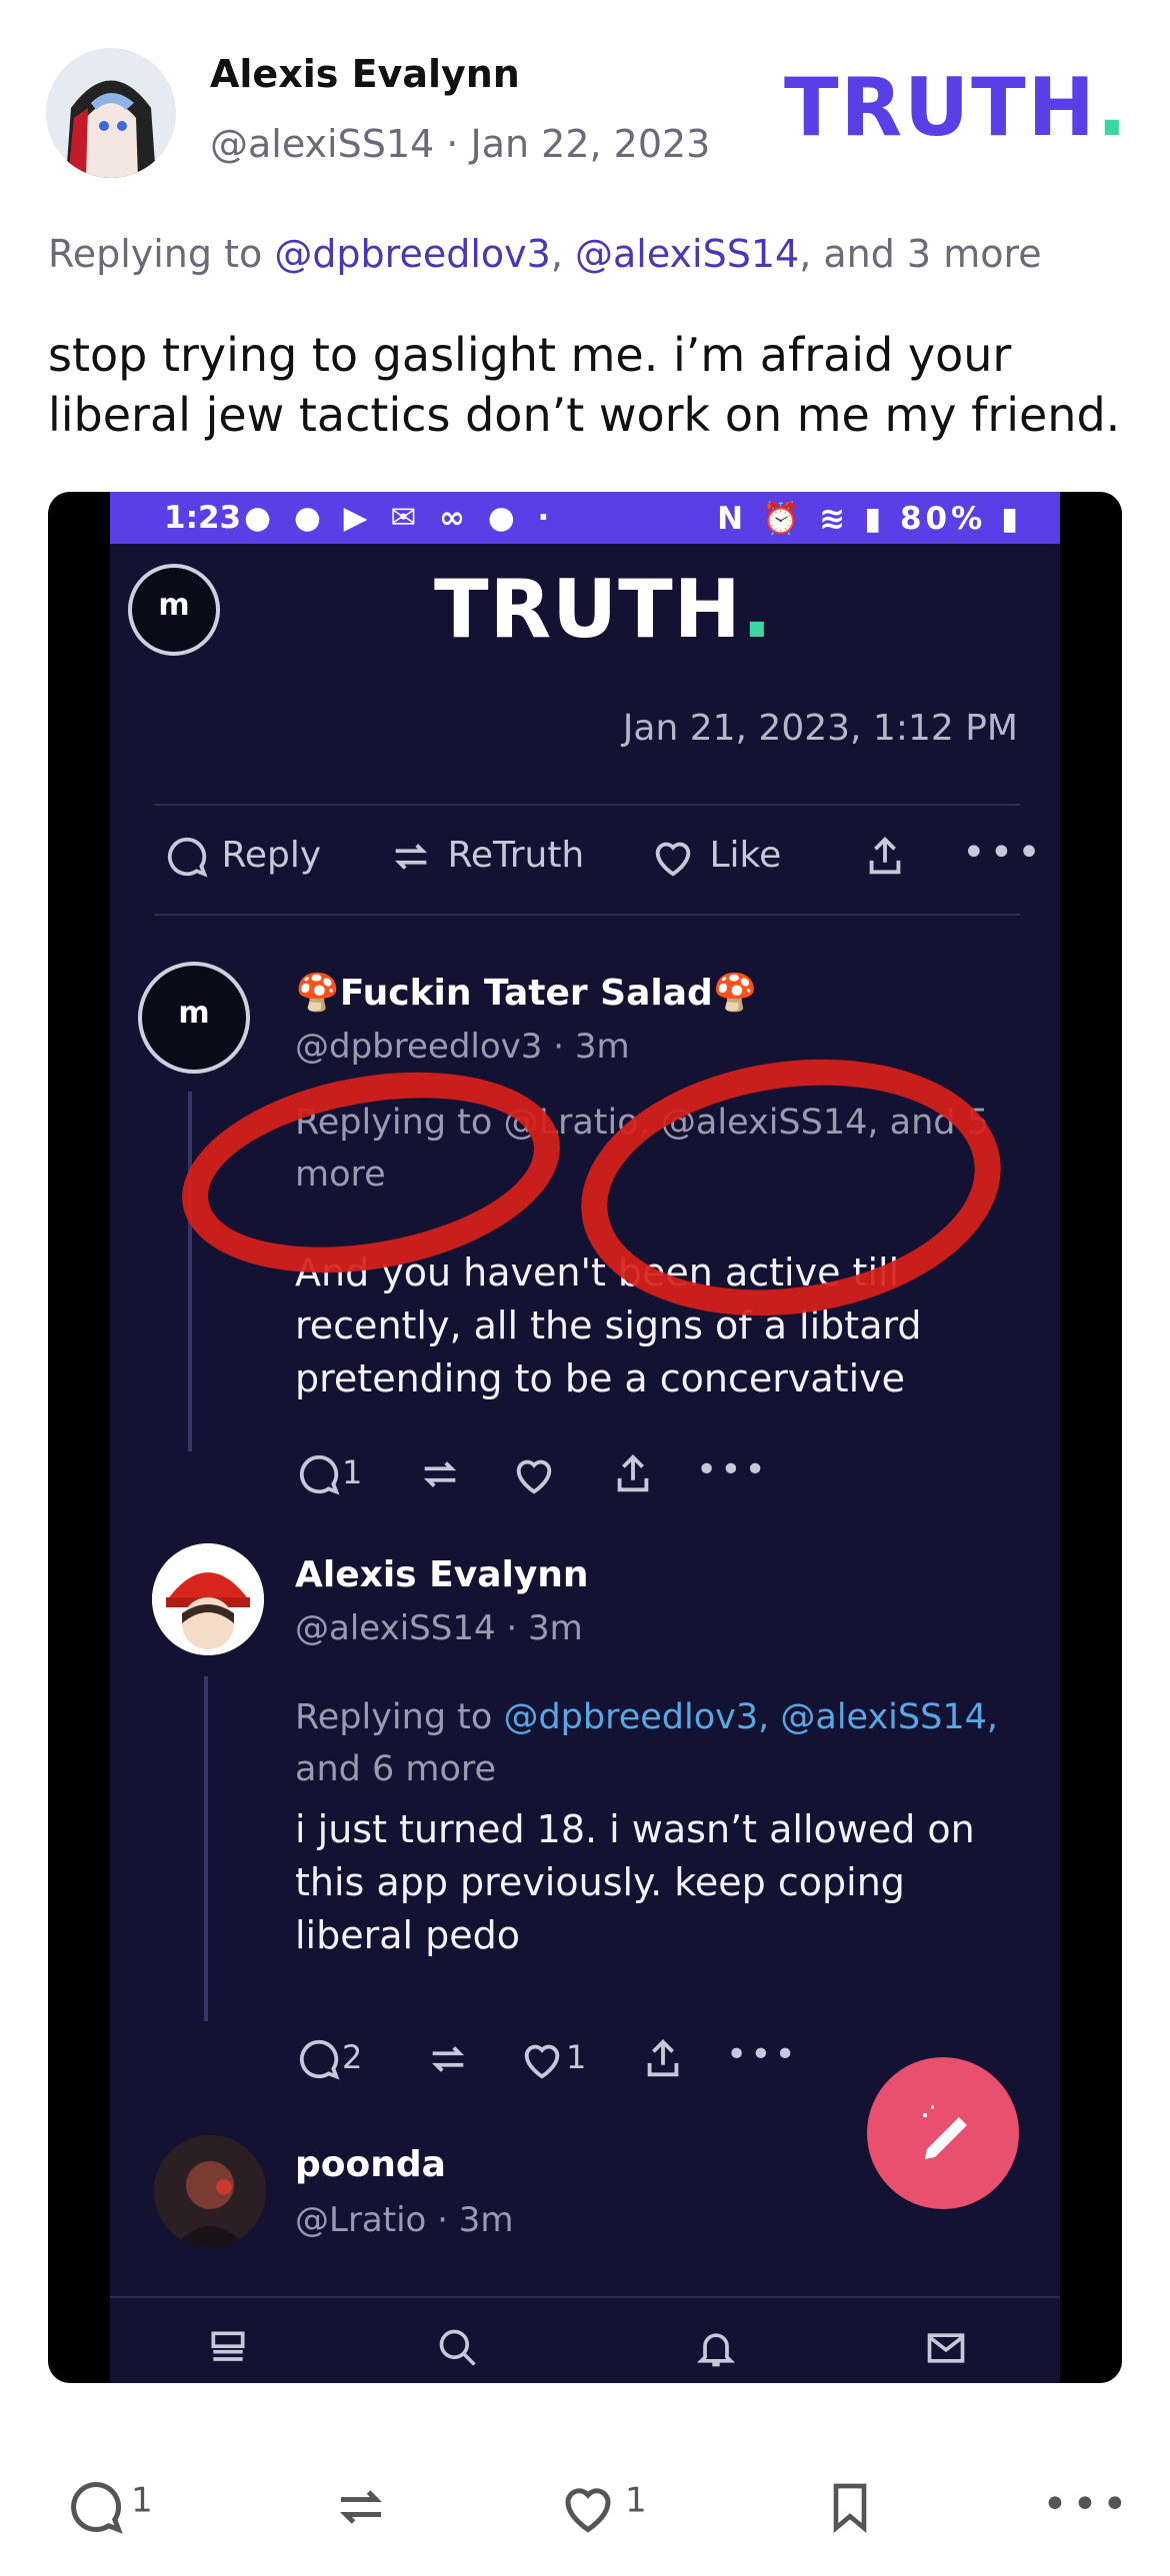  What do you see at coordinates (946, 2348) in the screenshot?
I see `mail-icon` at bounding box center [946, 2348].